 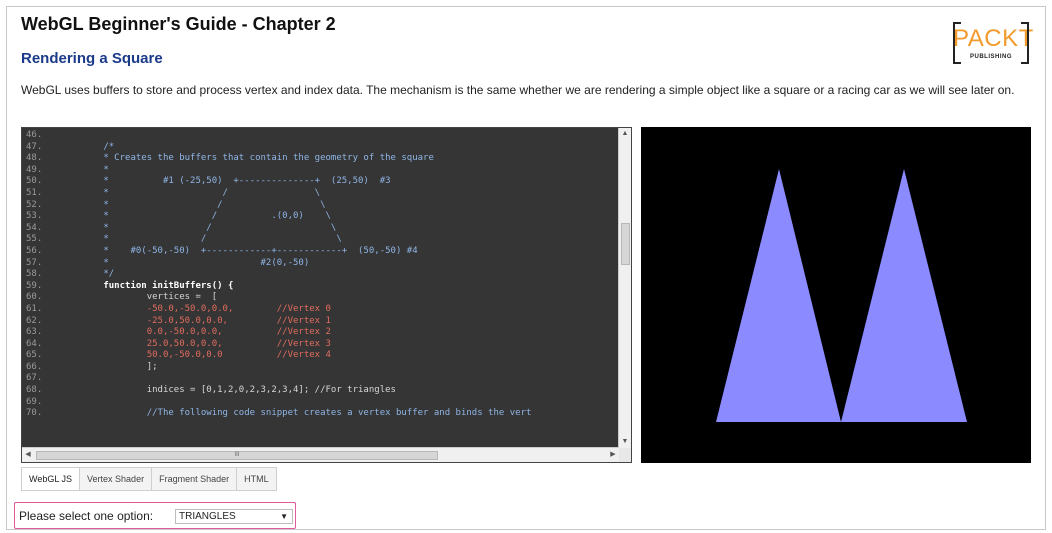 What do you see at coordinates (34, 146) in the screenshot?
I see `line-number: 47.` at bounding box center [34, 146].